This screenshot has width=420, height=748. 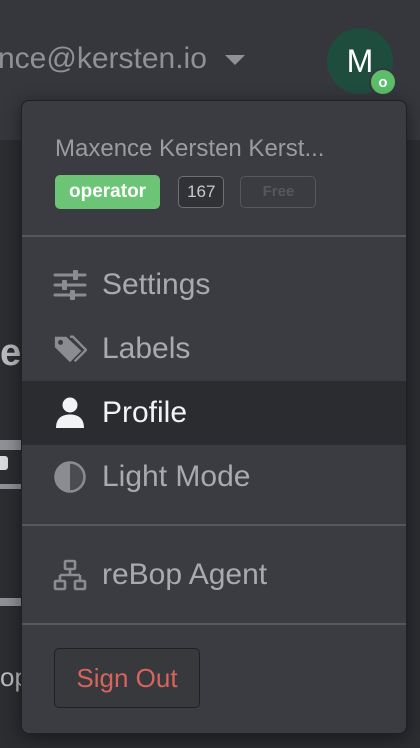 I want to click on sign-out-button: Sign Out, so click(x=127, y=678).